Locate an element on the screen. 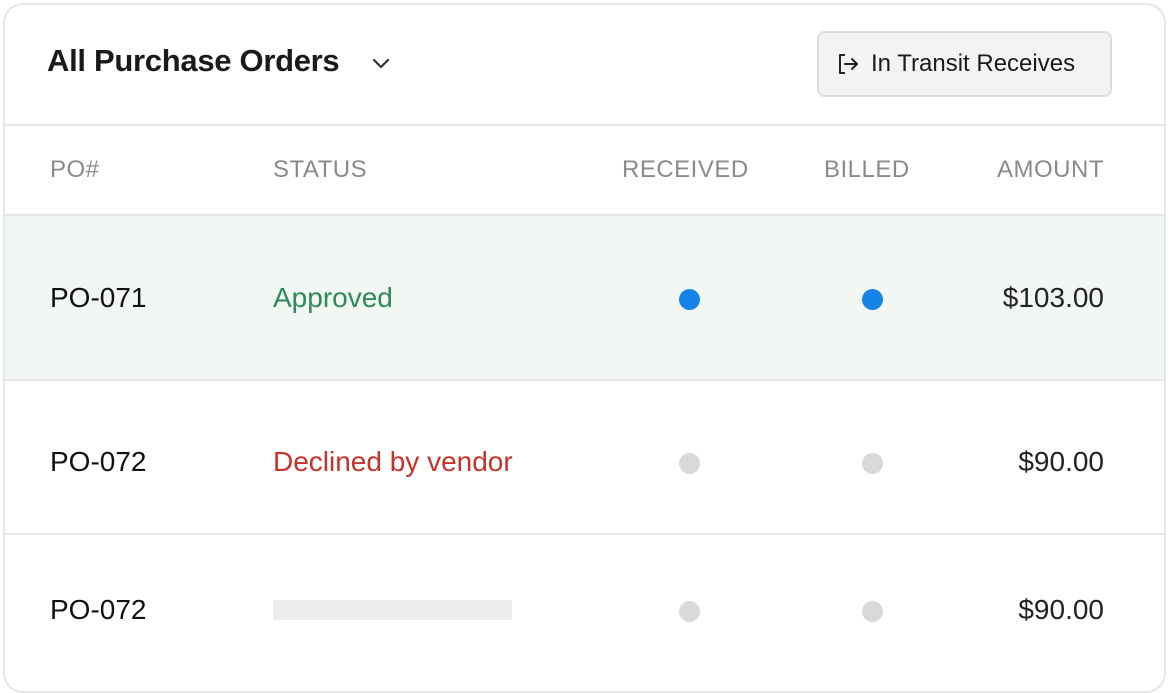  status-declined: Declined by vendor is located at coordinates (393, 461).